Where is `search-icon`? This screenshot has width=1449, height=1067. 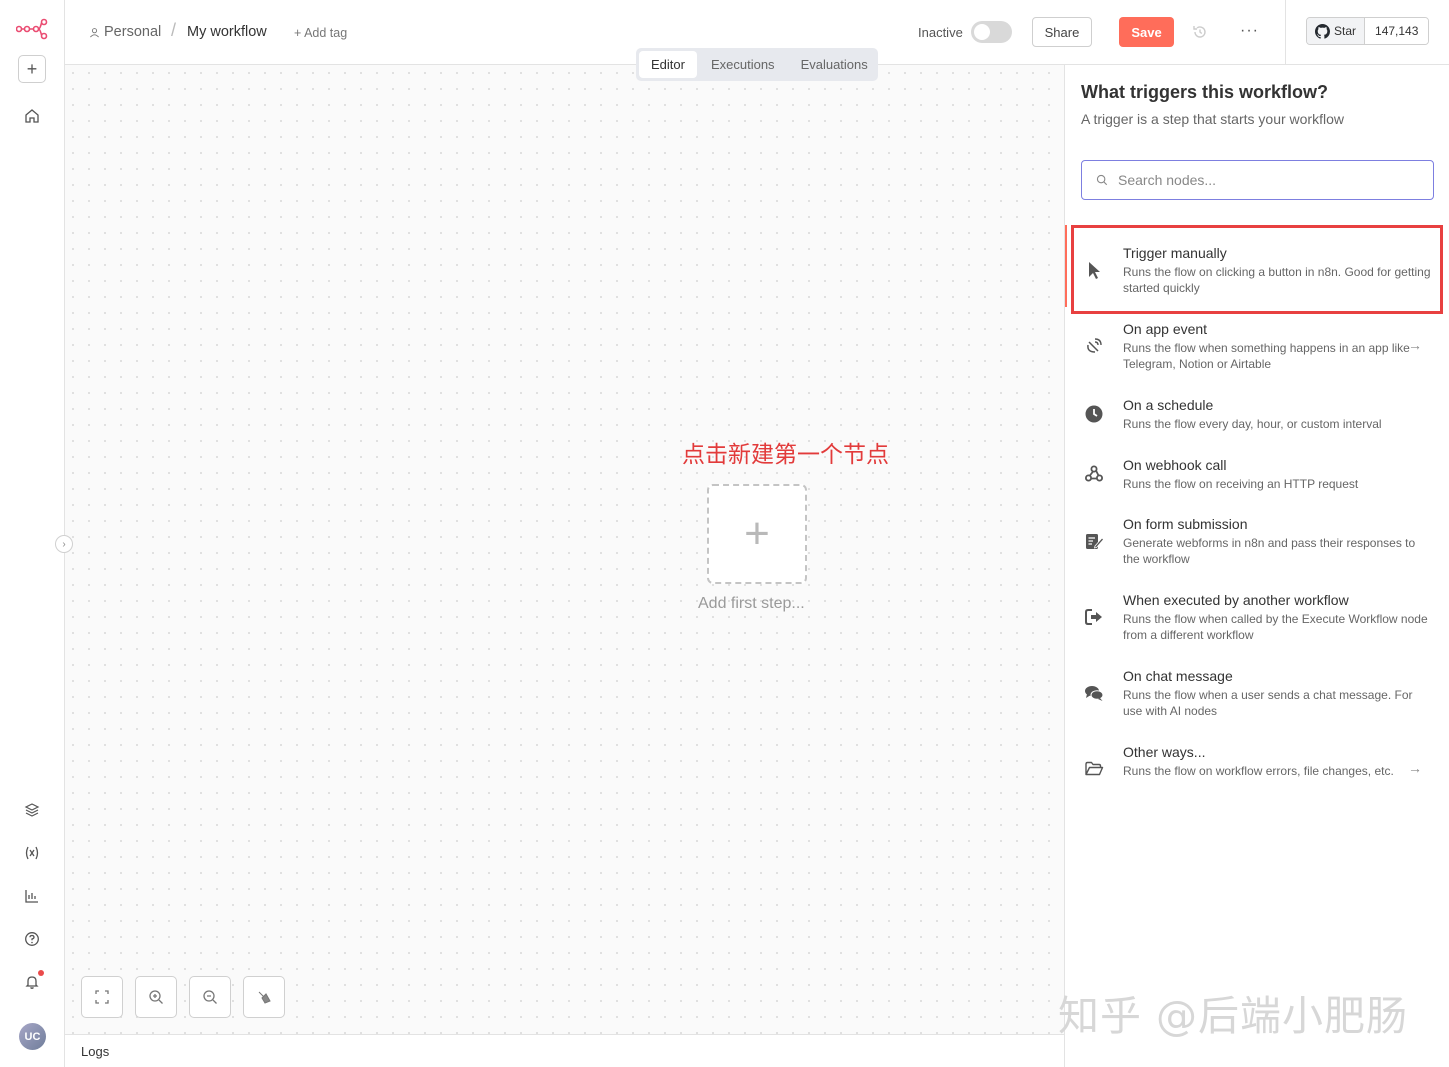
search-icon is located at coordinates (1102, 180).